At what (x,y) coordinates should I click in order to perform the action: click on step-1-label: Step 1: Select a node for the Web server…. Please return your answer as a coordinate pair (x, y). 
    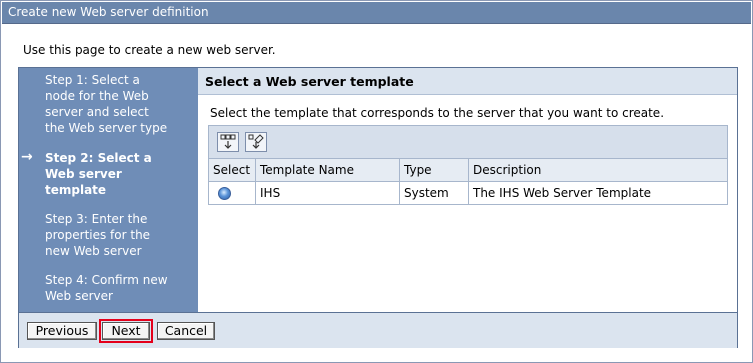
    Looking at the image, I should click on (106, 104).